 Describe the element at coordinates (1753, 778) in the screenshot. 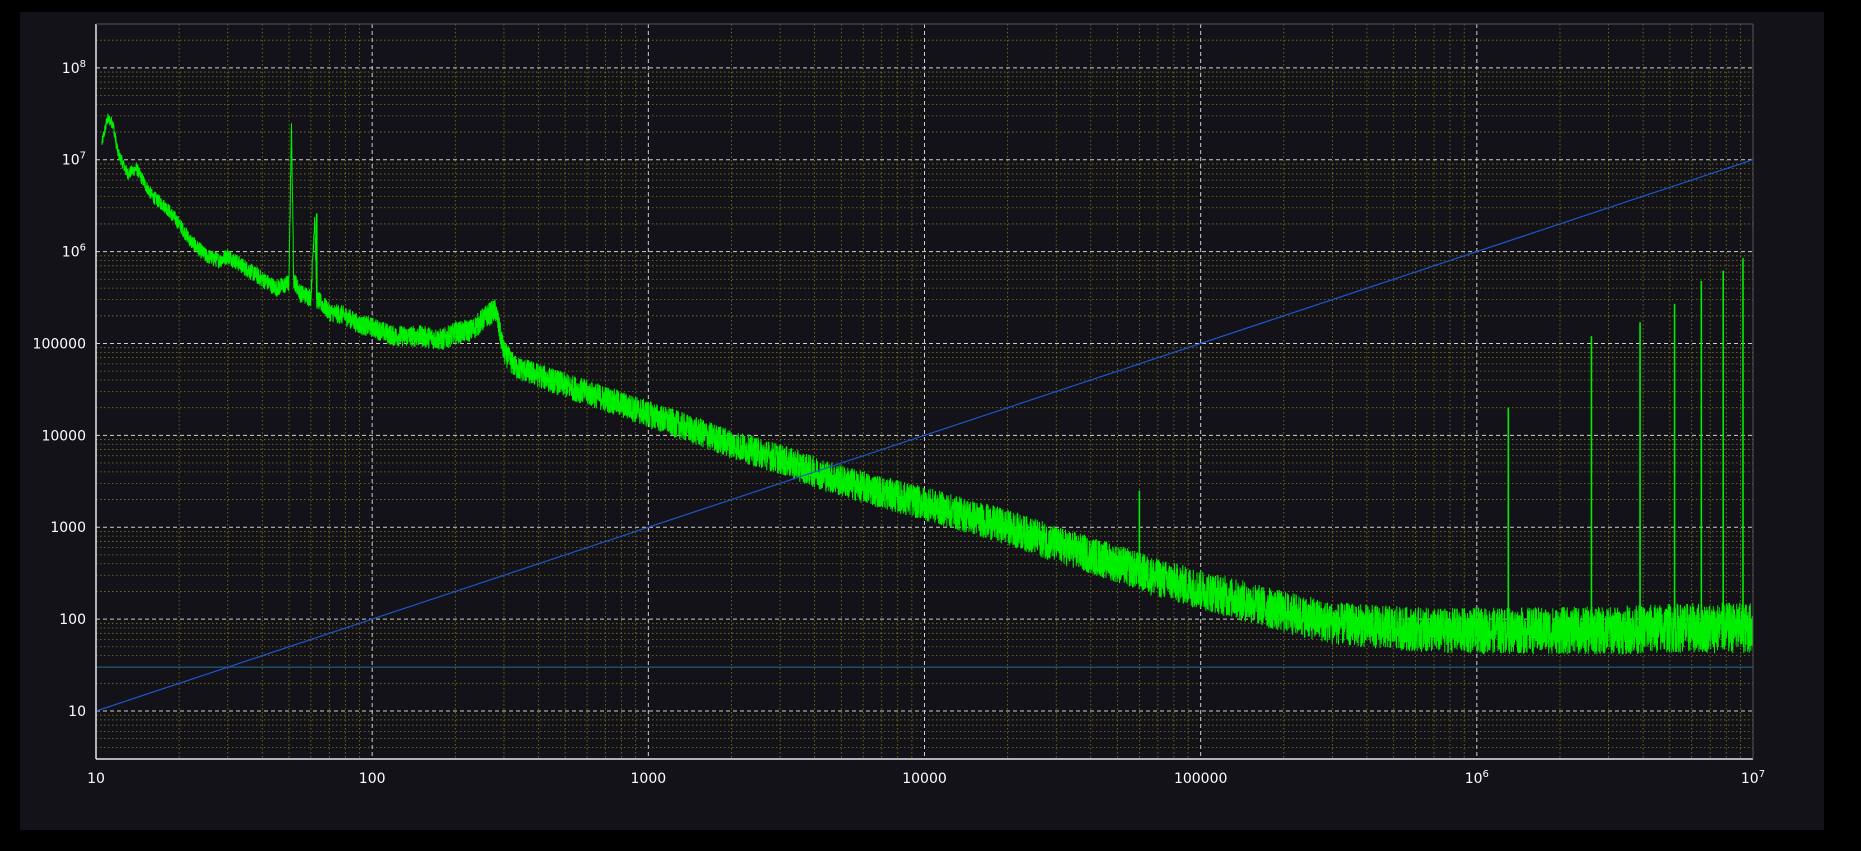

I see `x-tick-label: 107` at that location.